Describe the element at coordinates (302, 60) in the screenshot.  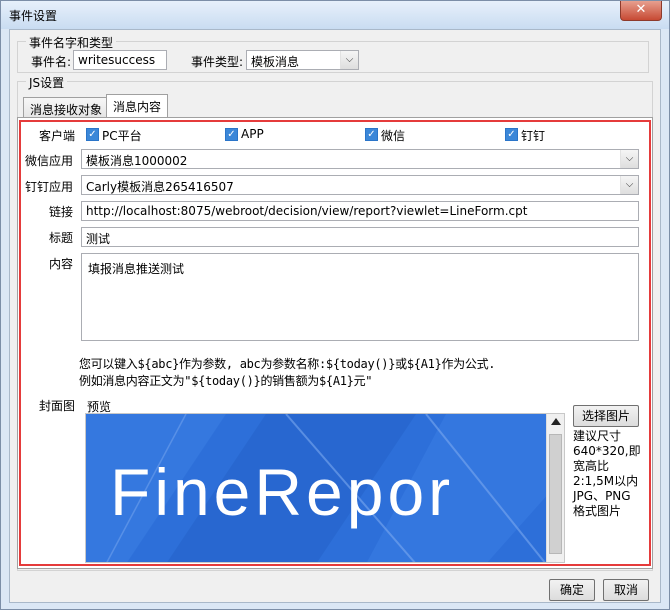
I see `event-type-select: 模板消息 ⌵` at that location.